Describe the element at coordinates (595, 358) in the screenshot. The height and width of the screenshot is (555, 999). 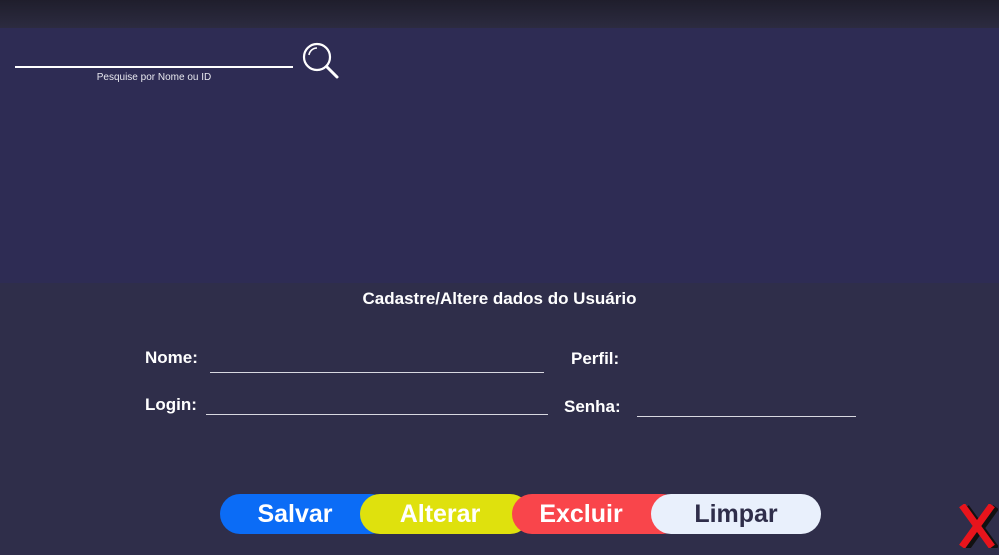
I see `perfil-label: Perfil:` at that location.